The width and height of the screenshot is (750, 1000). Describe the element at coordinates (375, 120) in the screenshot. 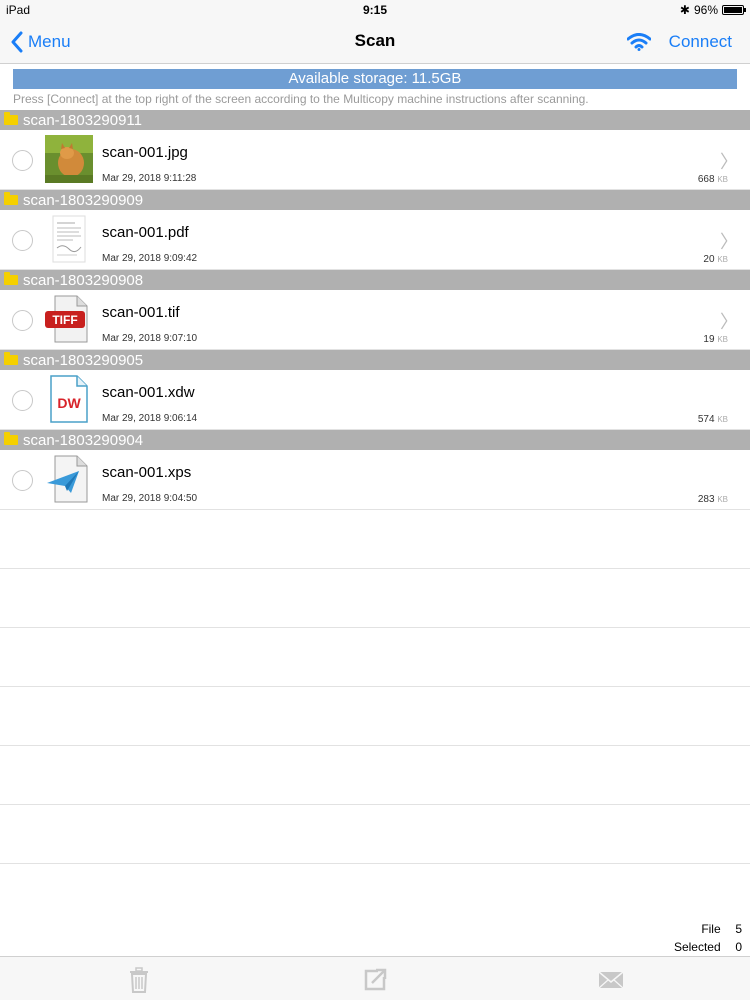

I see `folder-header: scan-1803290911` at that location.